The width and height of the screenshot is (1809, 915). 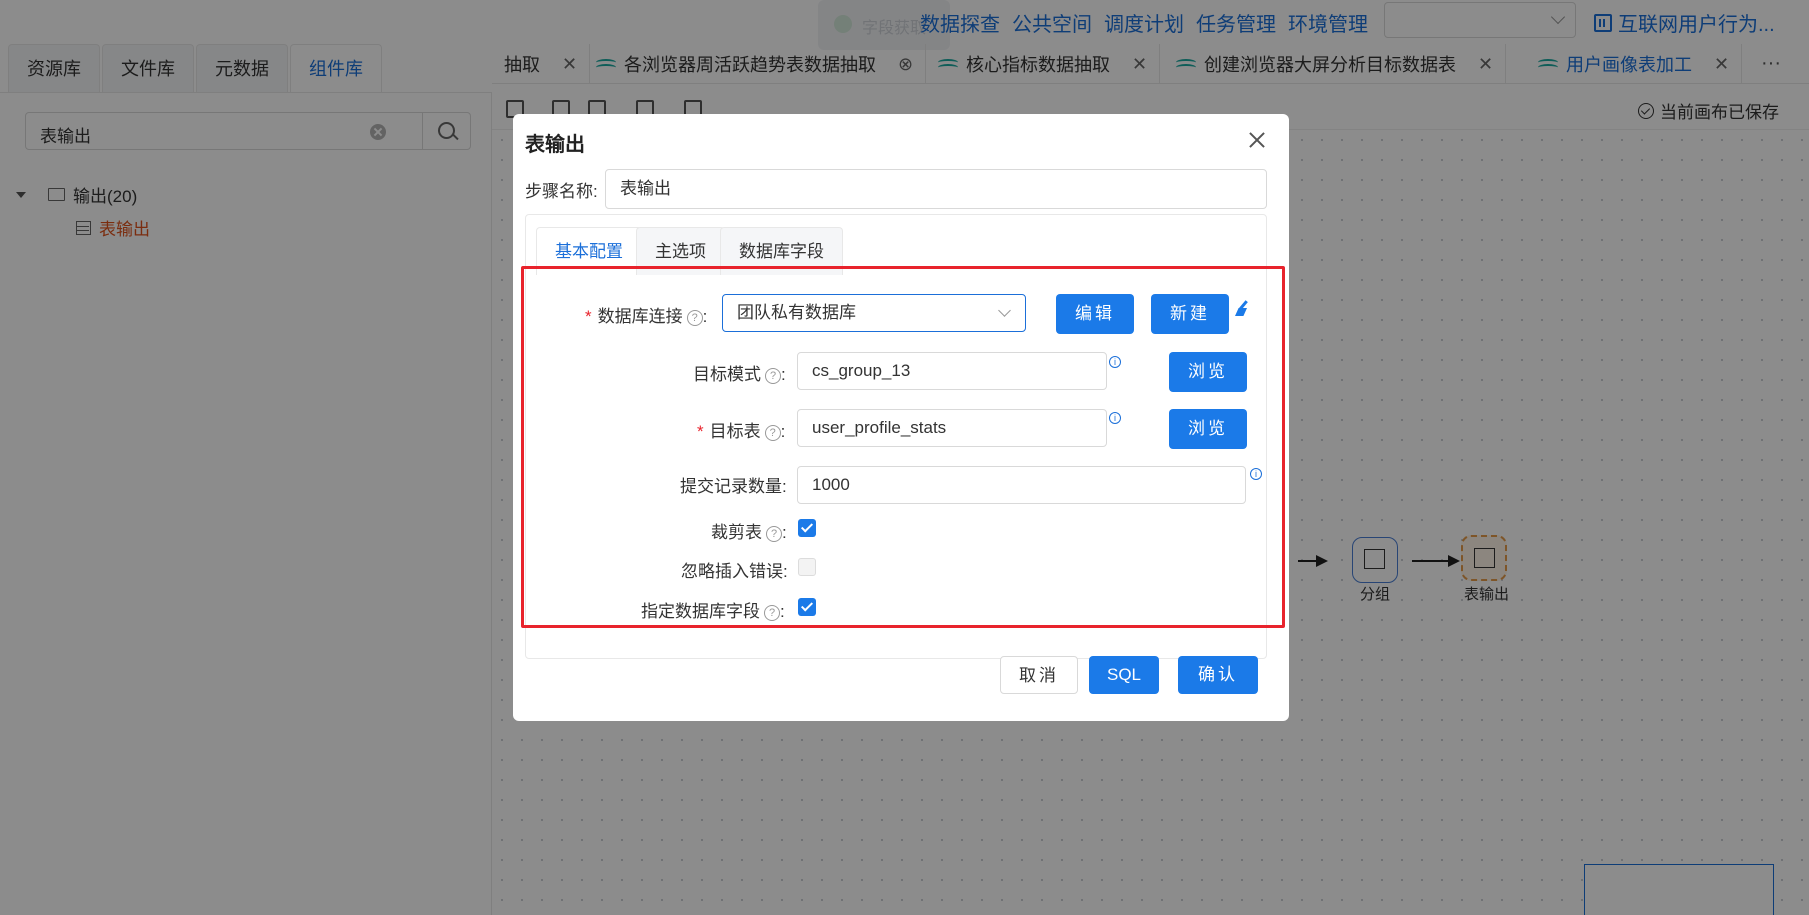 What do you see at coordinates (731, 486) in the screenshot?
I see `commit-size-text: 提交记录数量` at bounding box center [731, 486].